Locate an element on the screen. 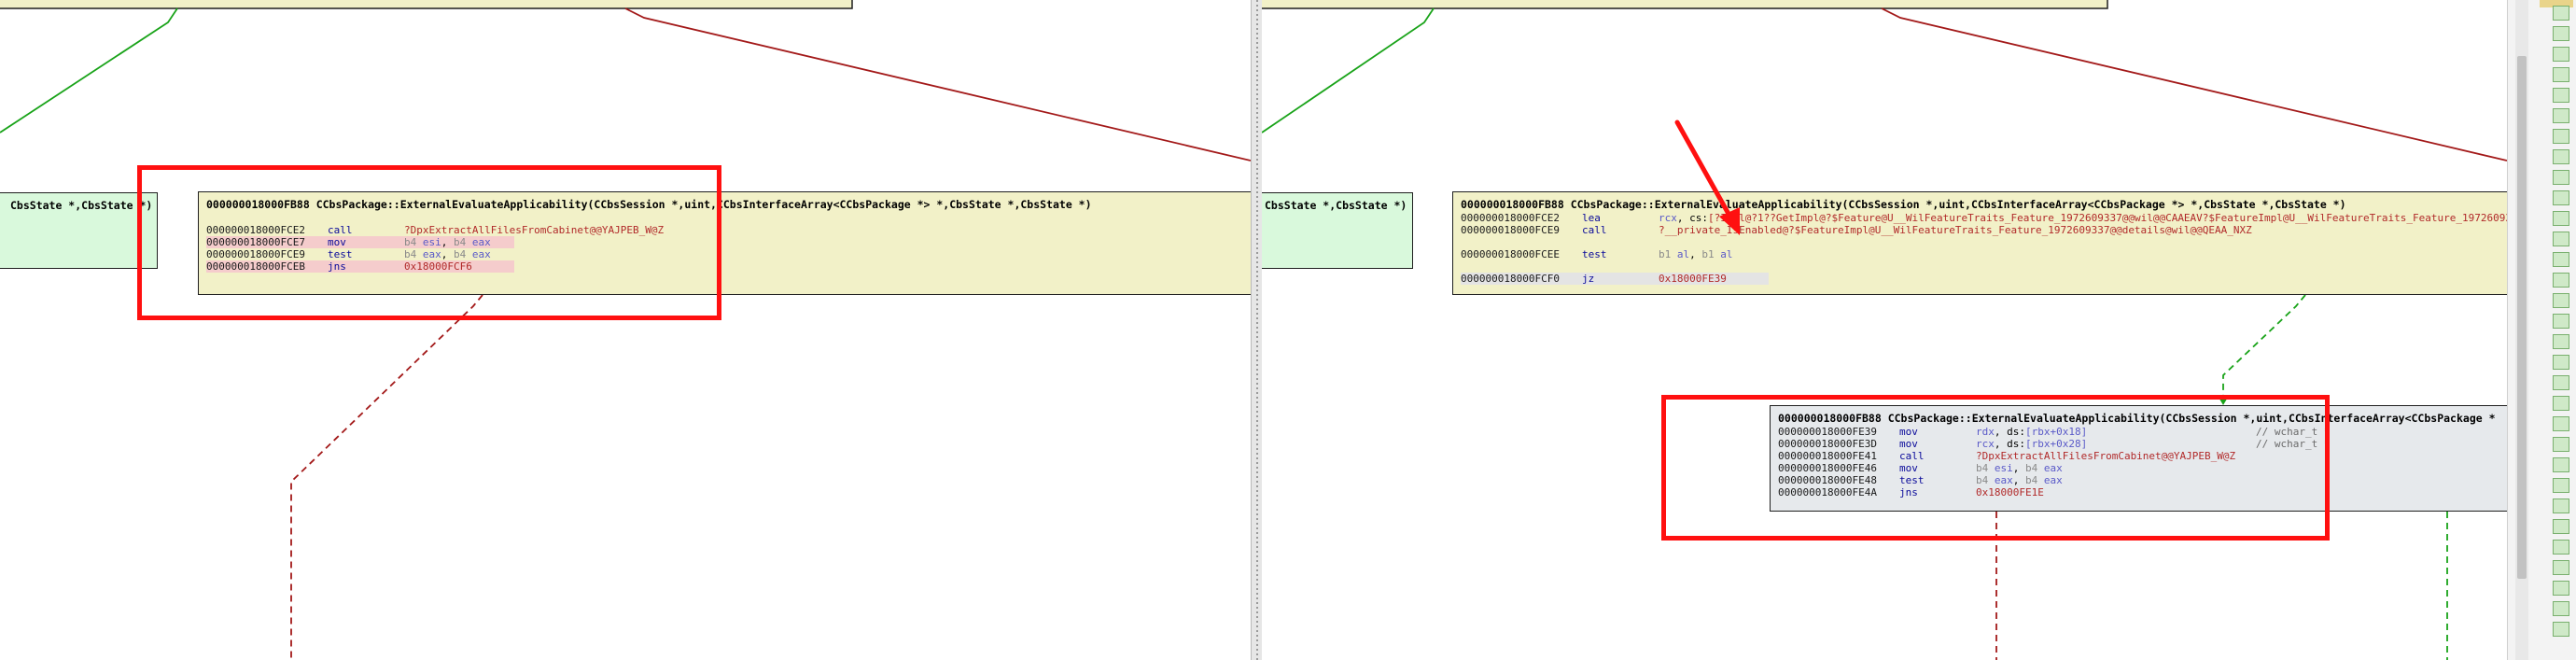 The image size is (2576, 660). scrollbar-thumb is located at coordinates (2522, 317).